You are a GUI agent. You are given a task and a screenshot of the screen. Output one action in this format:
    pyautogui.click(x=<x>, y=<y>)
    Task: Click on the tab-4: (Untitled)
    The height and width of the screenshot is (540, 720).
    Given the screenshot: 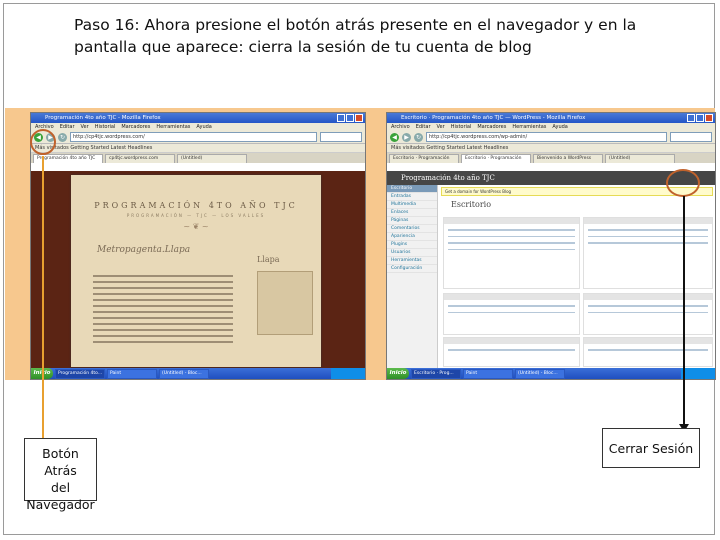 What is the action you would take?
    pyautogui.click(x=640, y=158)
    